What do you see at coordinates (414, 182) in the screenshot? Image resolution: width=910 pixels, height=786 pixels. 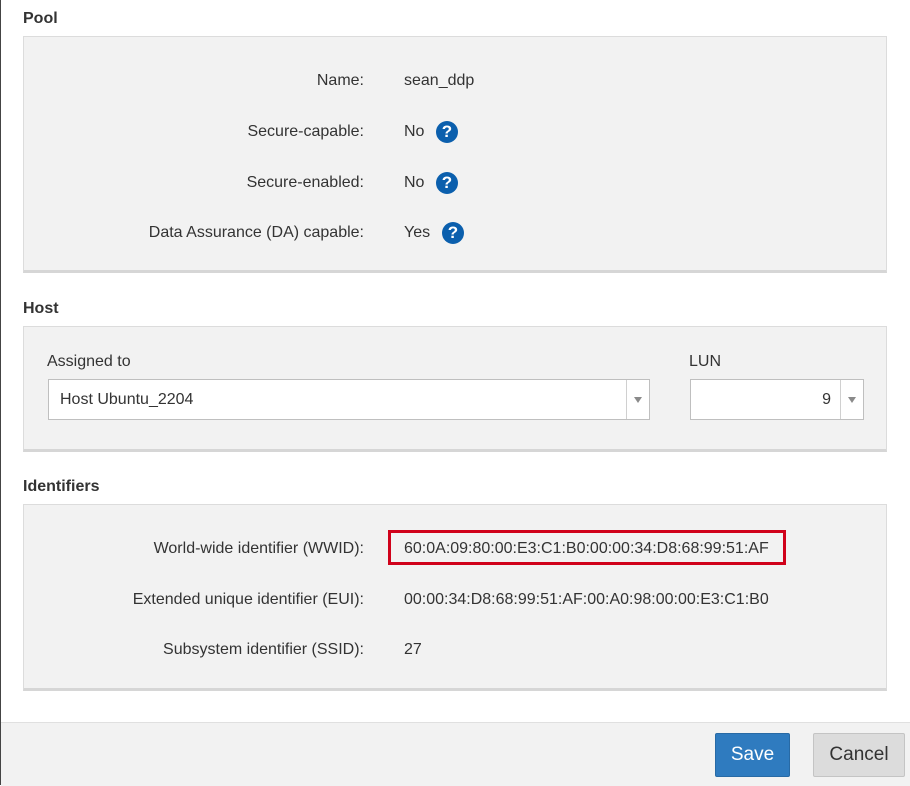 I see `secure-enabled-value: No` at bounding box center [414, 182].